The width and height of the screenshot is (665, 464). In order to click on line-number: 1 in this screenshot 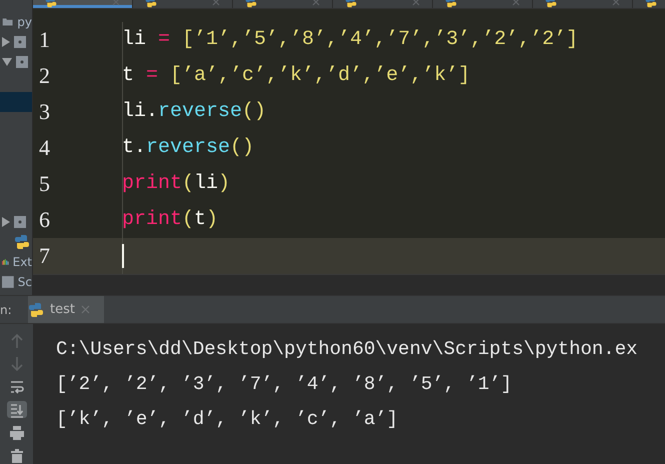, I will do `click(78, 40)`.